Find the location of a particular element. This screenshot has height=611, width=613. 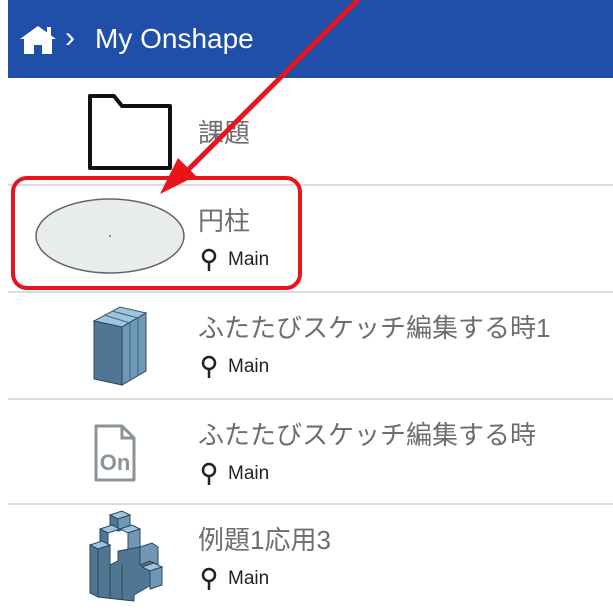

svg-text: On is located at coordinates (115, 462).